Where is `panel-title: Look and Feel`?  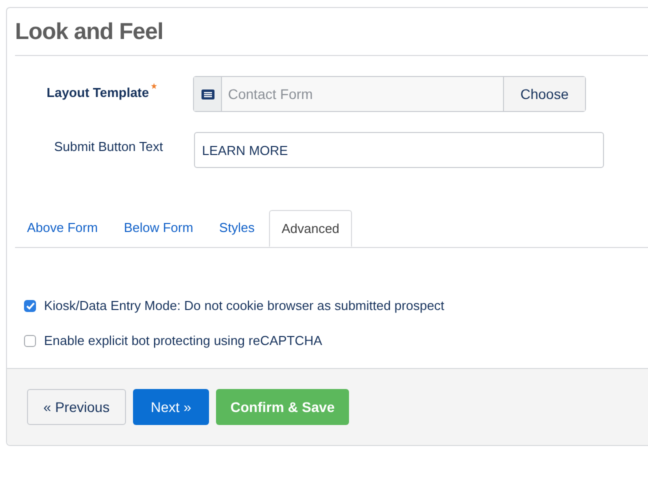
panel-title: Look and Feel is located at coordinates (89, 31).